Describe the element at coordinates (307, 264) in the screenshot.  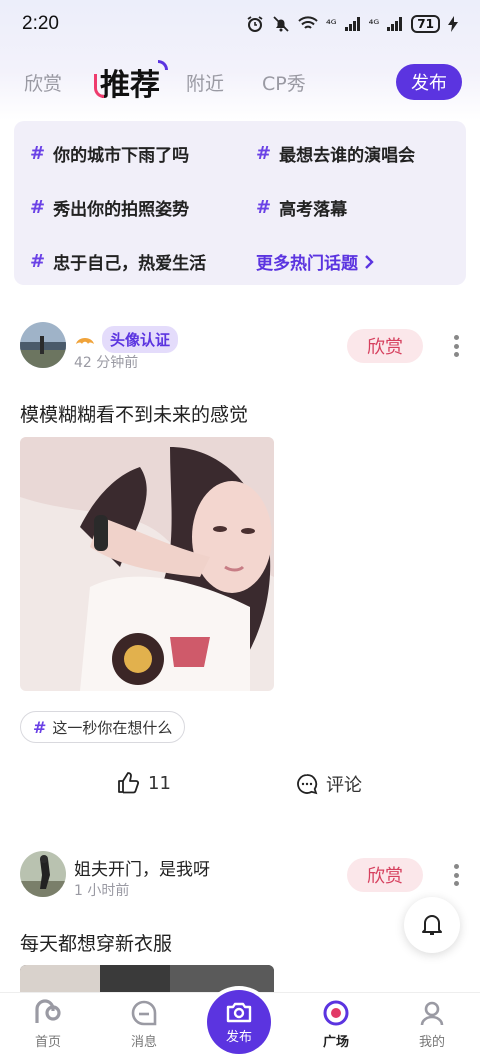
I see `more-topics-label: 更多热门话题` at that location.